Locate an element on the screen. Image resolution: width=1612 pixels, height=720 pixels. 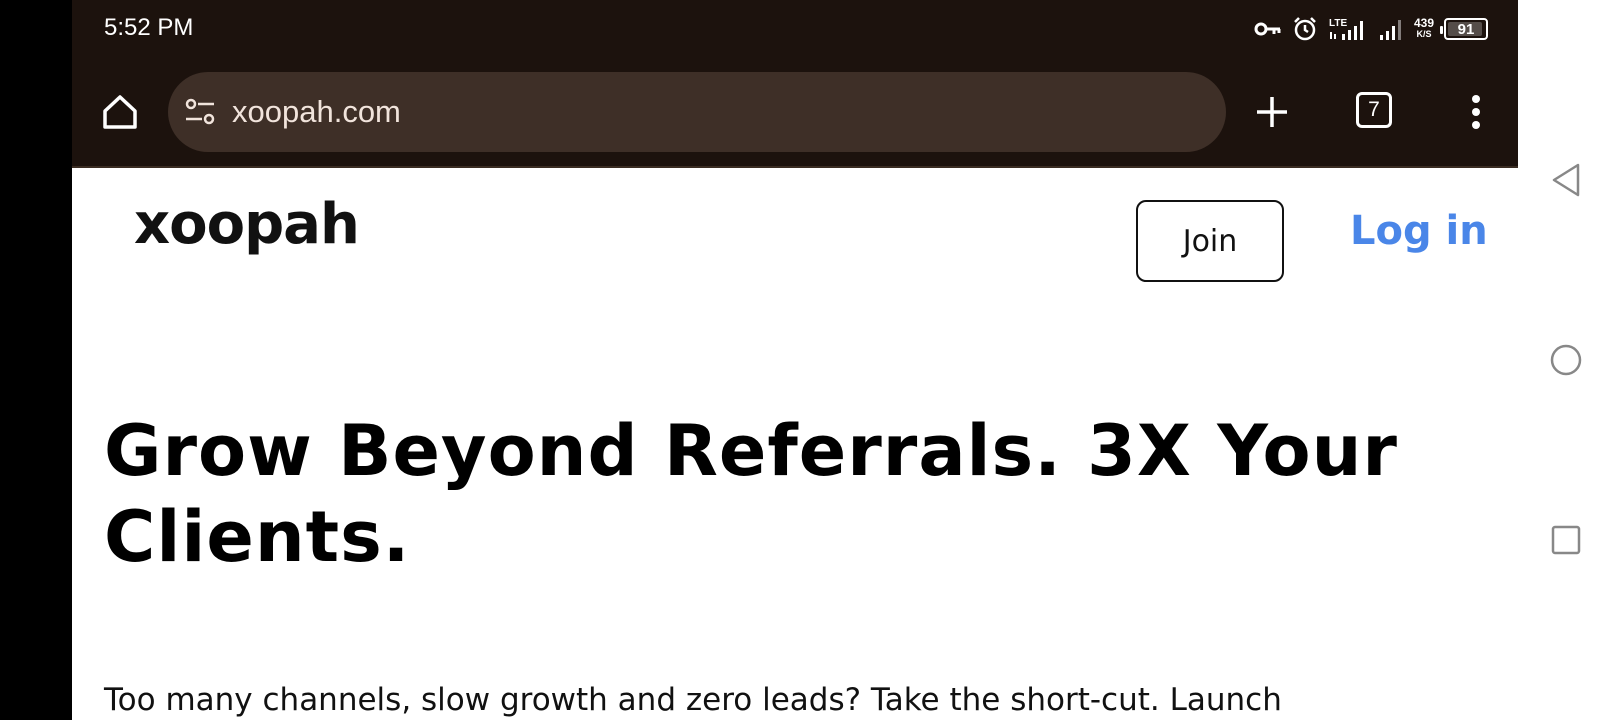
lte-signal-icon: LTE is located at coordinates (1346, 29).